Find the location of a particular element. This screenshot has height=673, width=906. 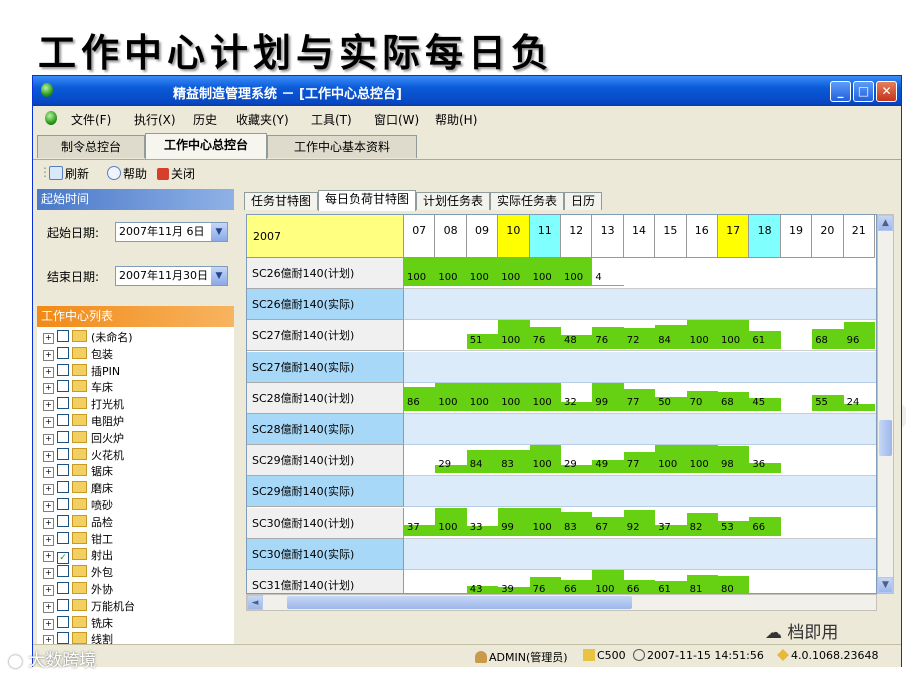

title-bar: 精益制造管理系统 － [工作中心总控台] _ □ ✕ is located at coordinates (467, 91).